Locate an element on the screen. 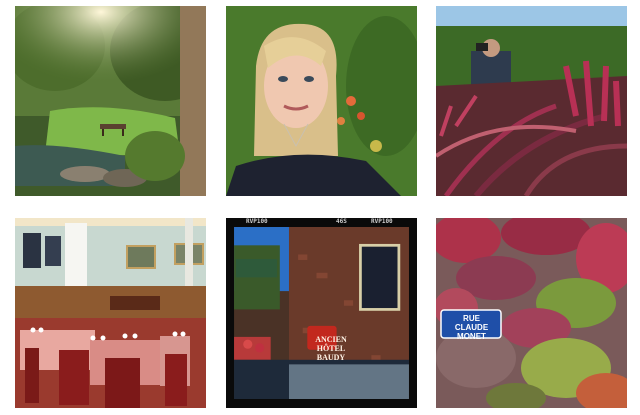 This screenshot has height=415, width=640. hotel-scene is located at coordinates (321, 314).